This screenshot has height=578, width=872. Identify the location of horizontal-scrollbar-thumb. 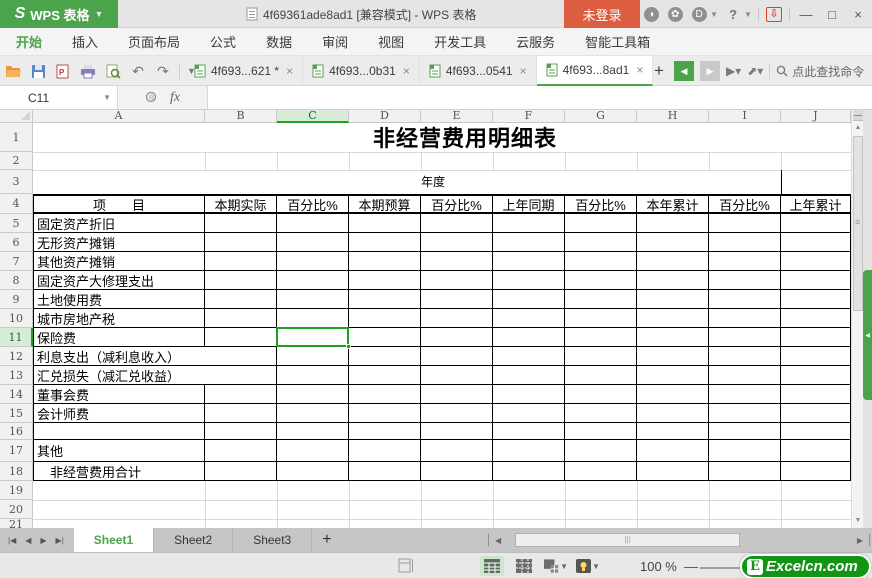
(628, 540).